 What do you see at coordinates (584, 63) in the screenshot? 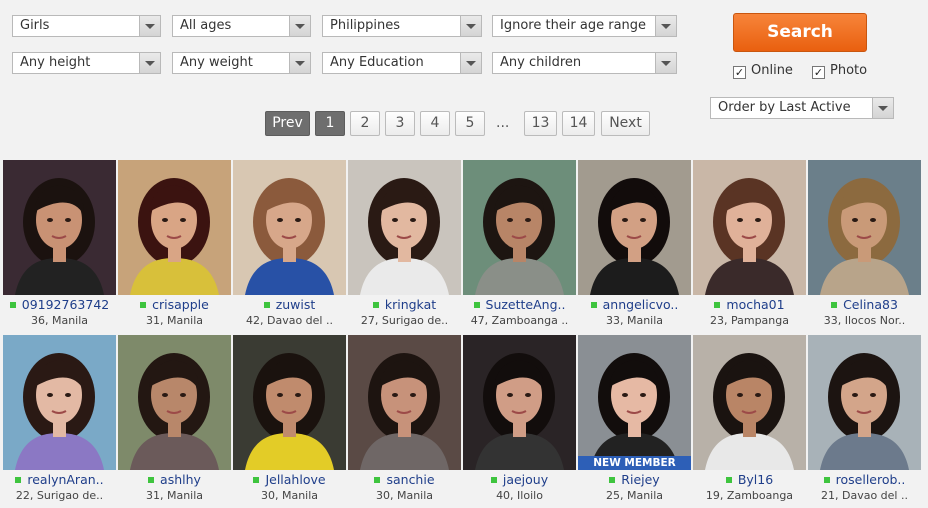
I see `children-select: Any children` at bounding box center [584, 63].